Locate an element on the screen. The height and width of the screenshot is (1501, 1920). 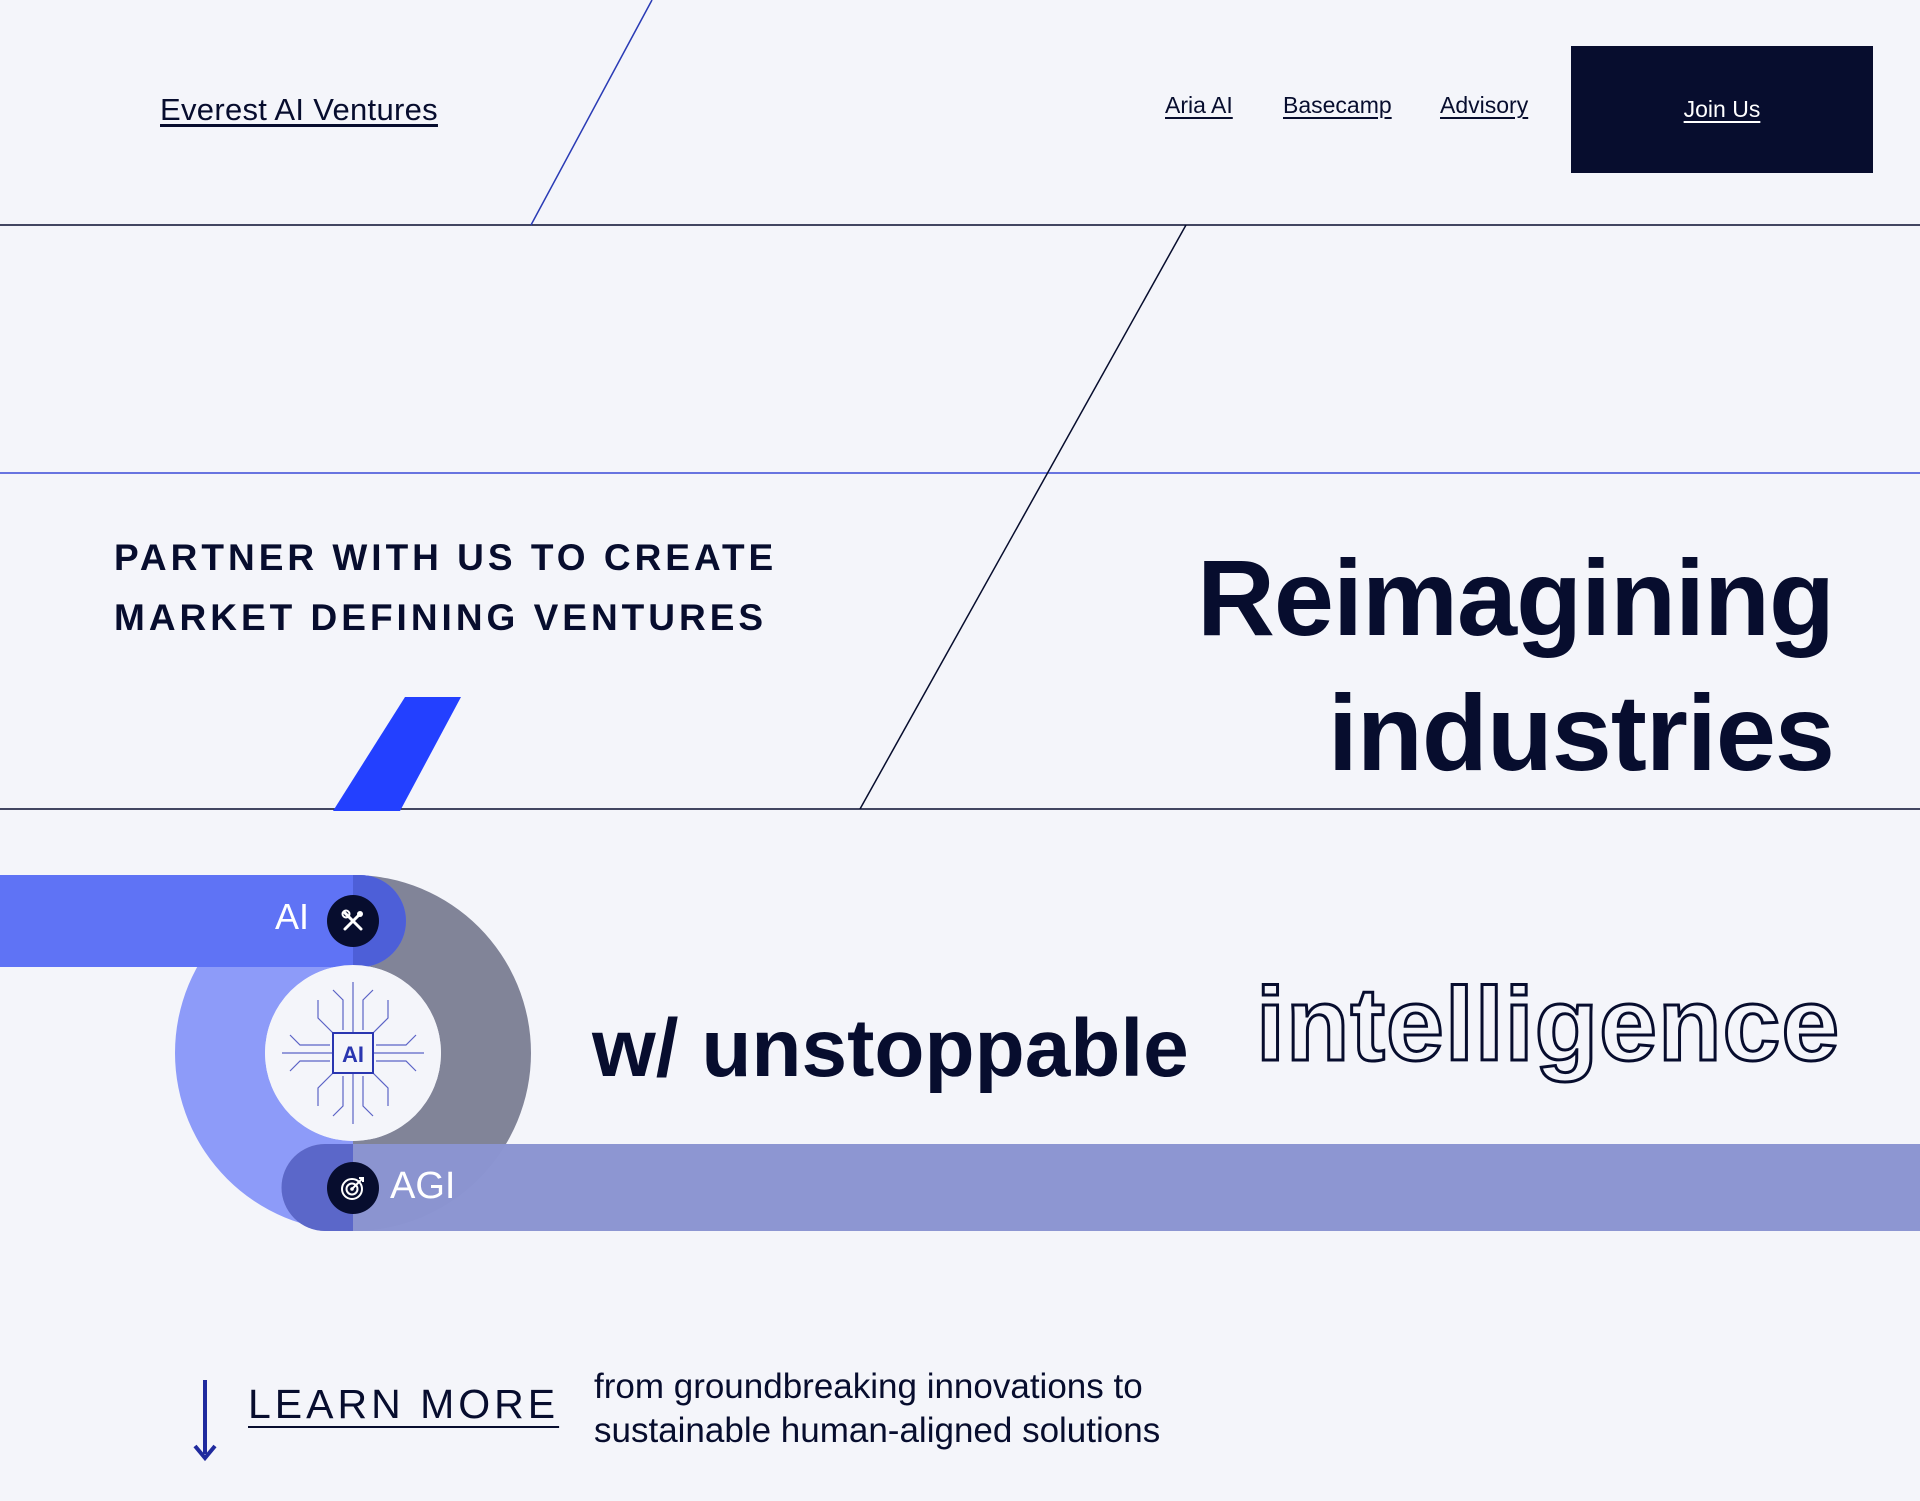
ai-label: AI is located at coordinates (292, 916).